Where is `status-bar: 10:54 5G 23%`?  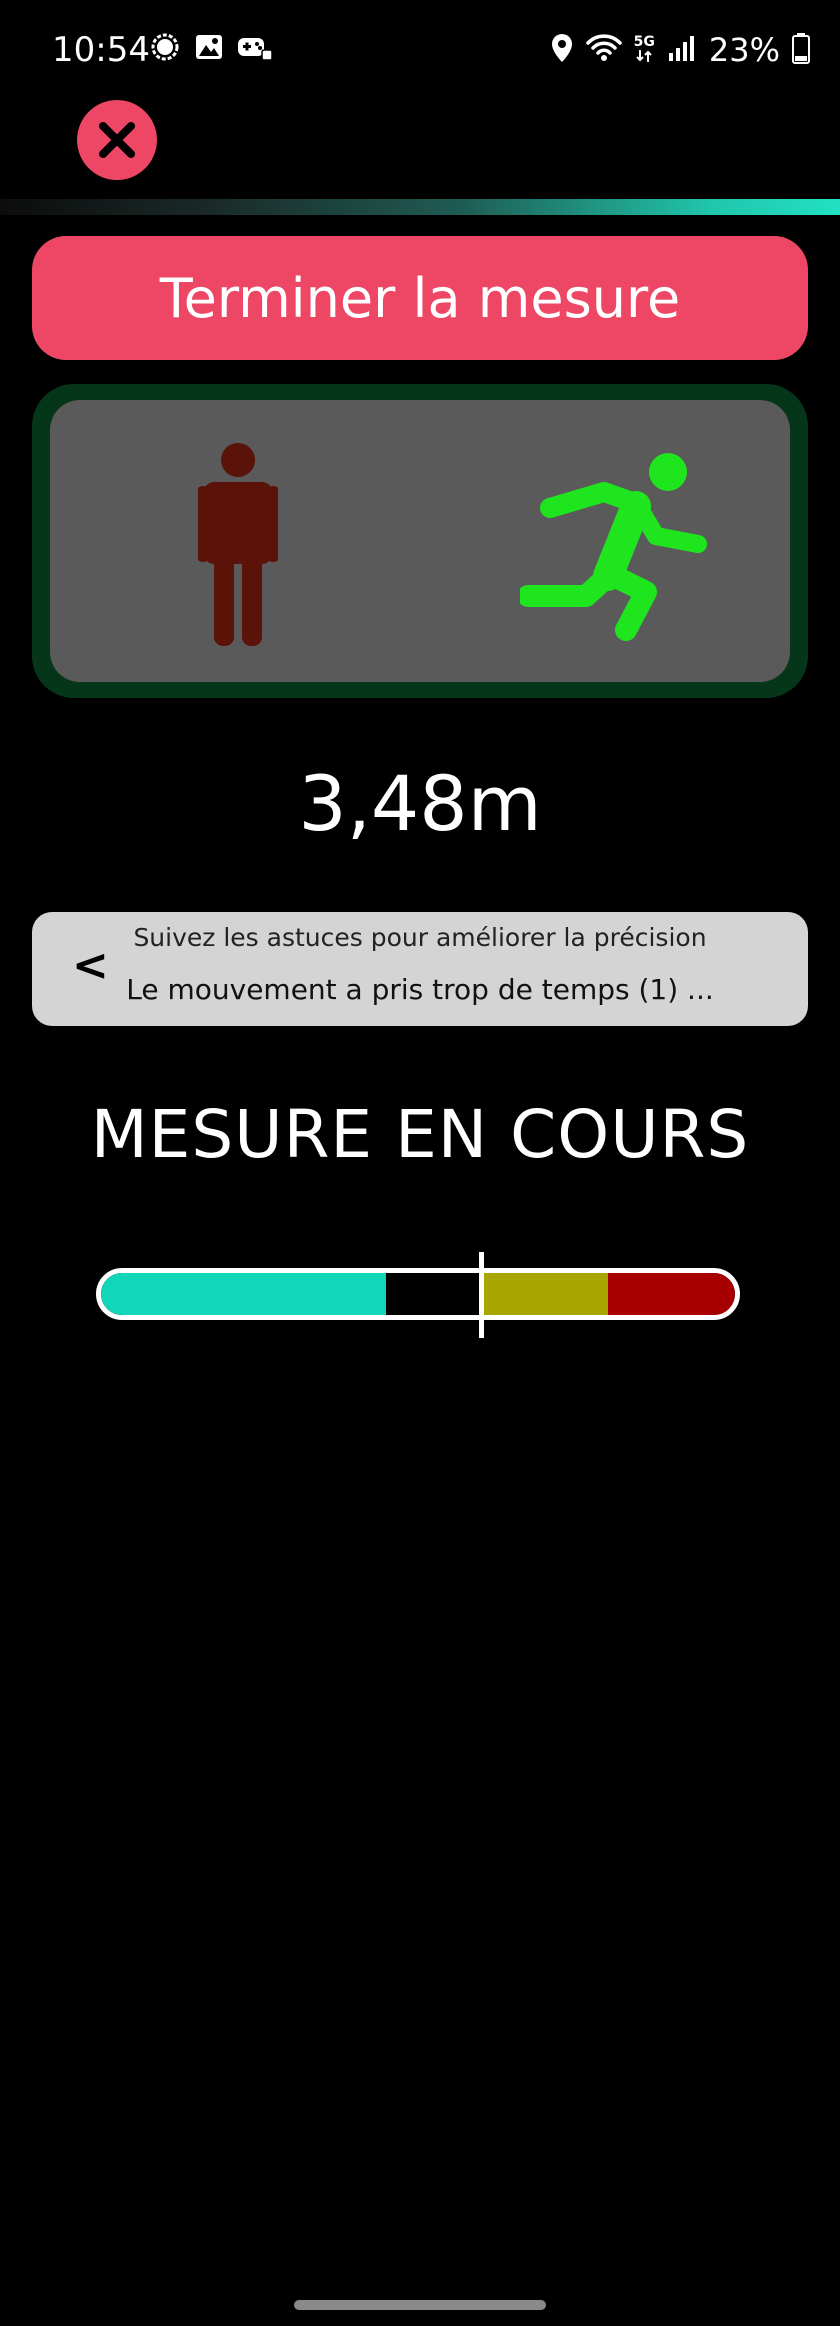 status-bar: 10:54 5G 23% is located at coordinates (420, 48).